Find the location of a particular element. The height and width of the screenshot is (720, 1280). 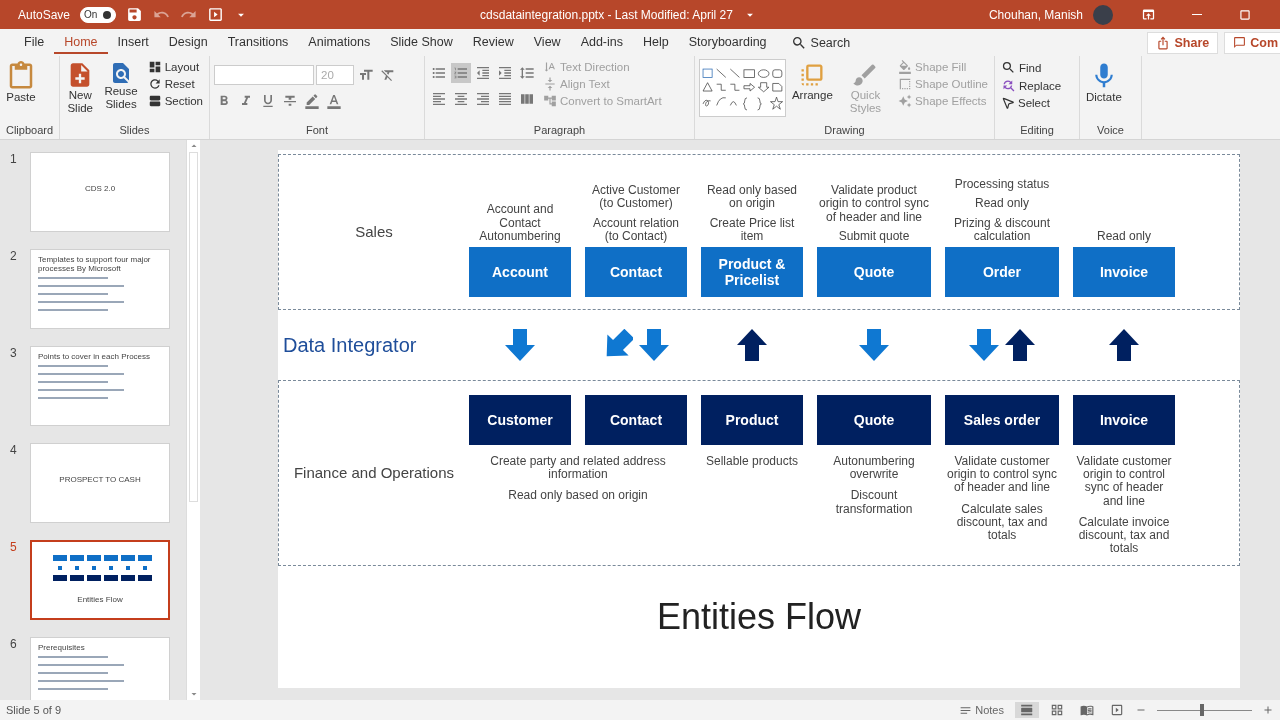

document-title: cdsdataintegration.pptx - Last Modified: April 27 is located at coordinates (606, 14).